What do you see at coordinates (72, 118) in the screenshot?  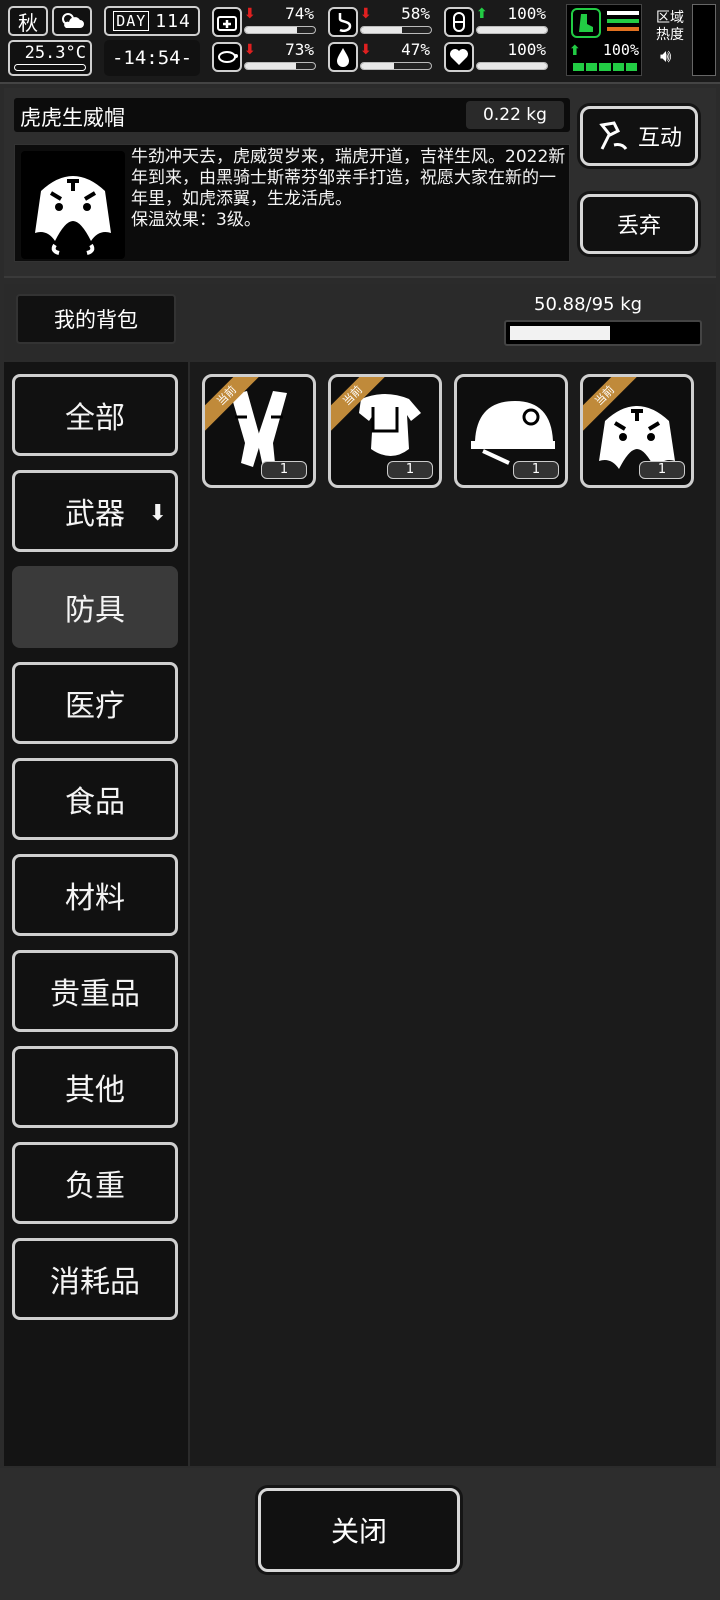 I see `item-name: 虎虎生威帽` at bounding box center [72, 118].